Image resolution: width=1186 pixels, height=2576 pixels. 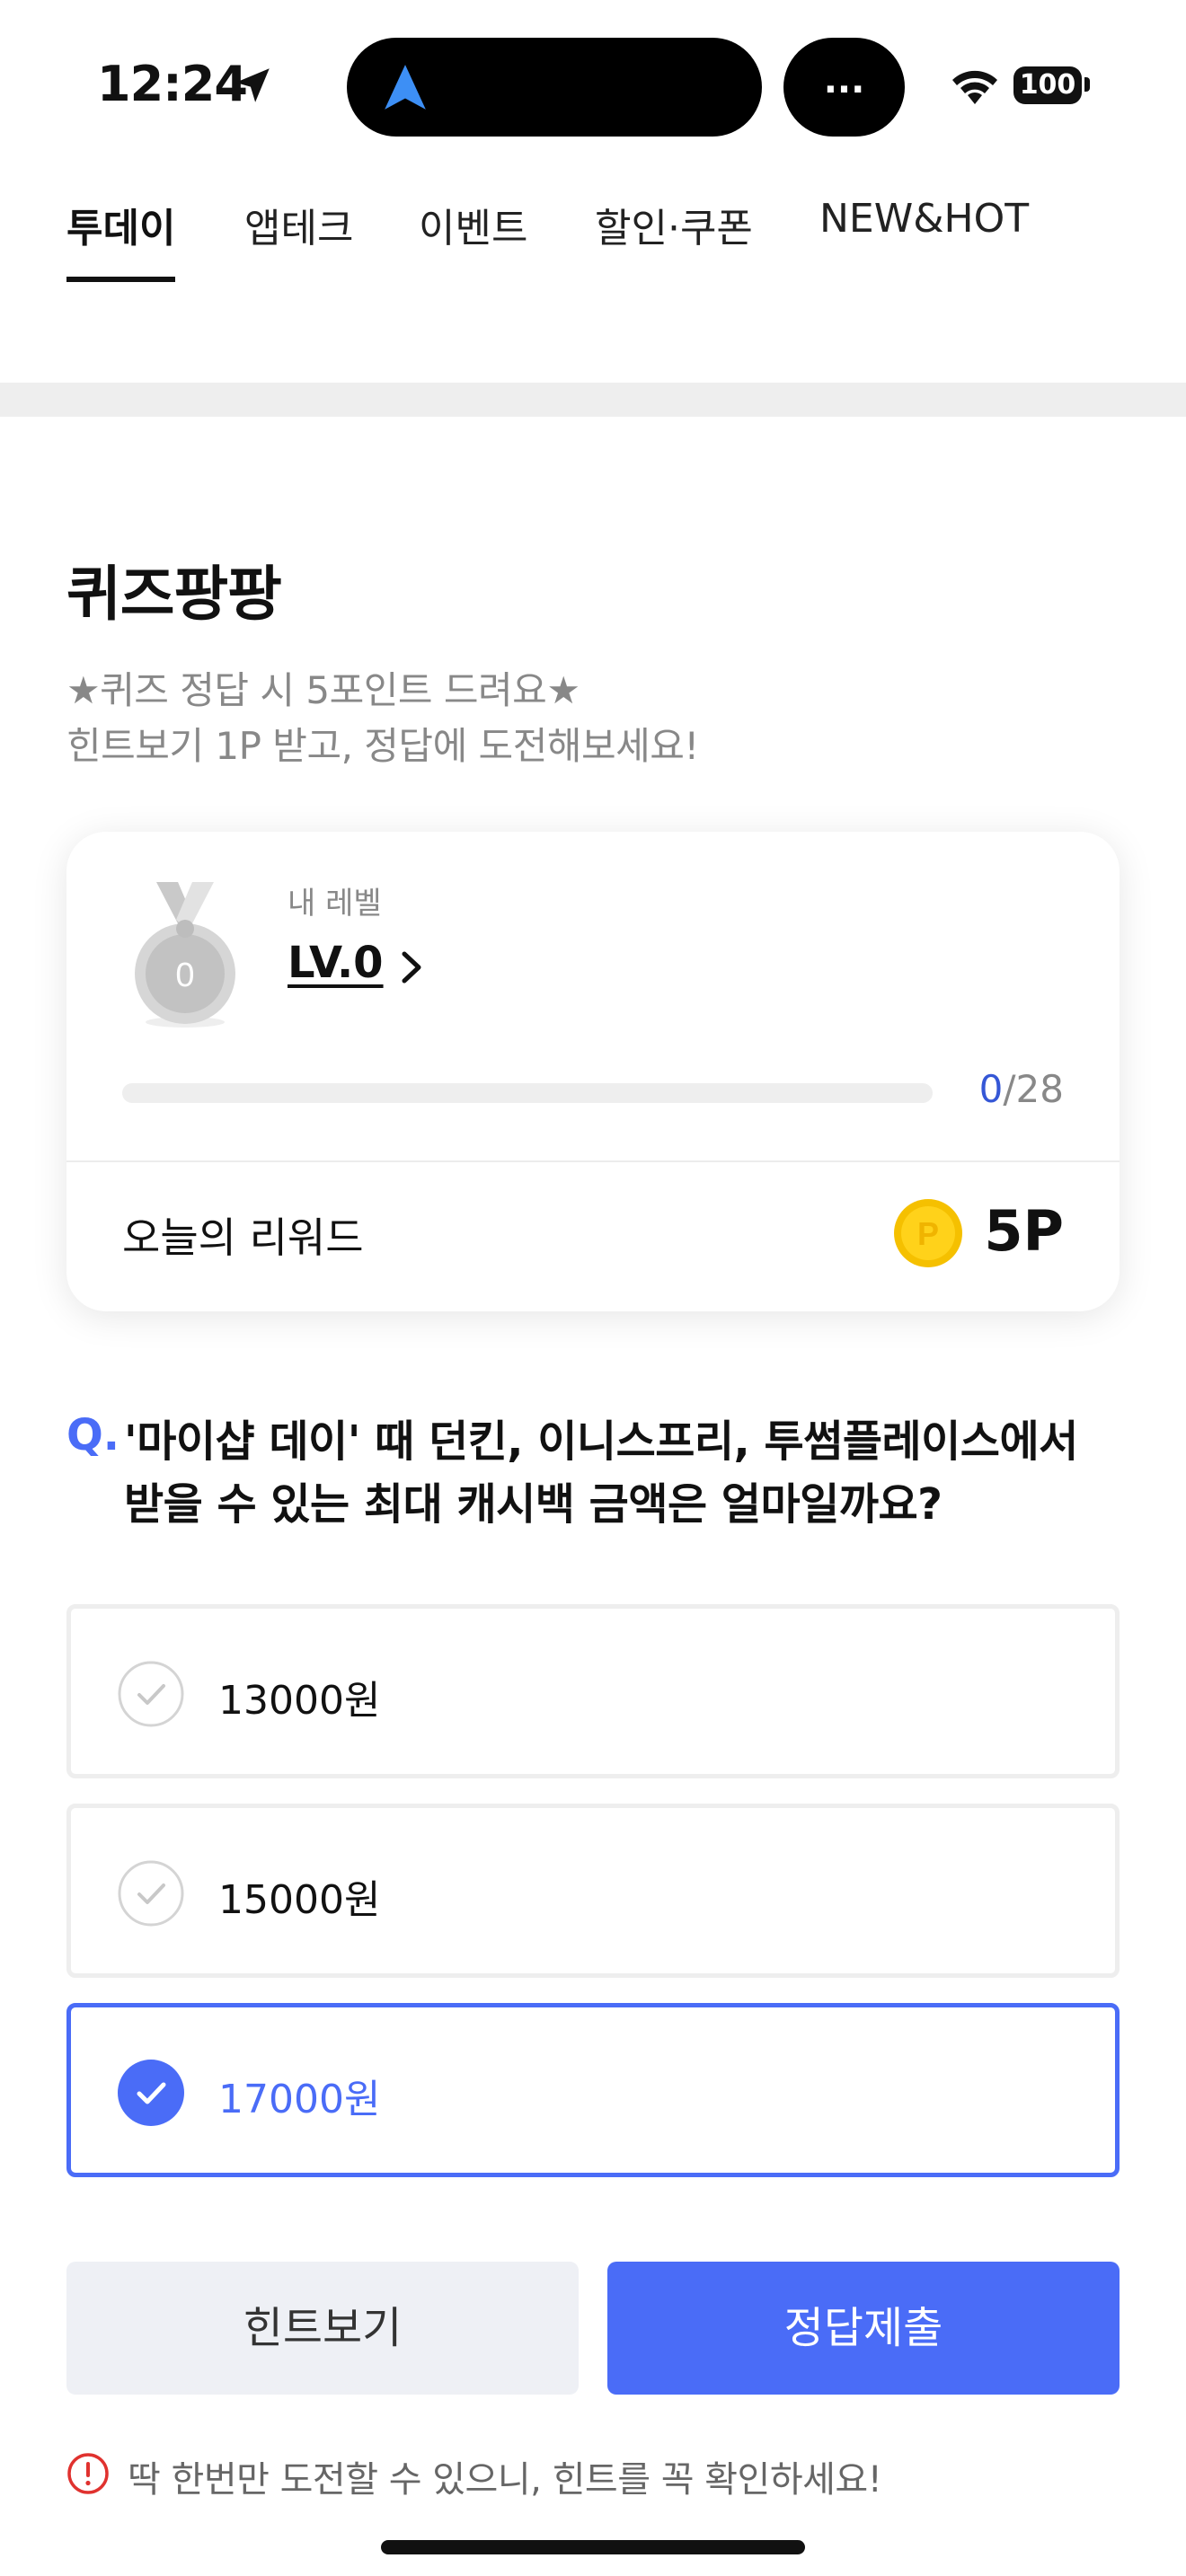 I want to click on answer-option-1: 13000원, so click(x=593, y=1691).